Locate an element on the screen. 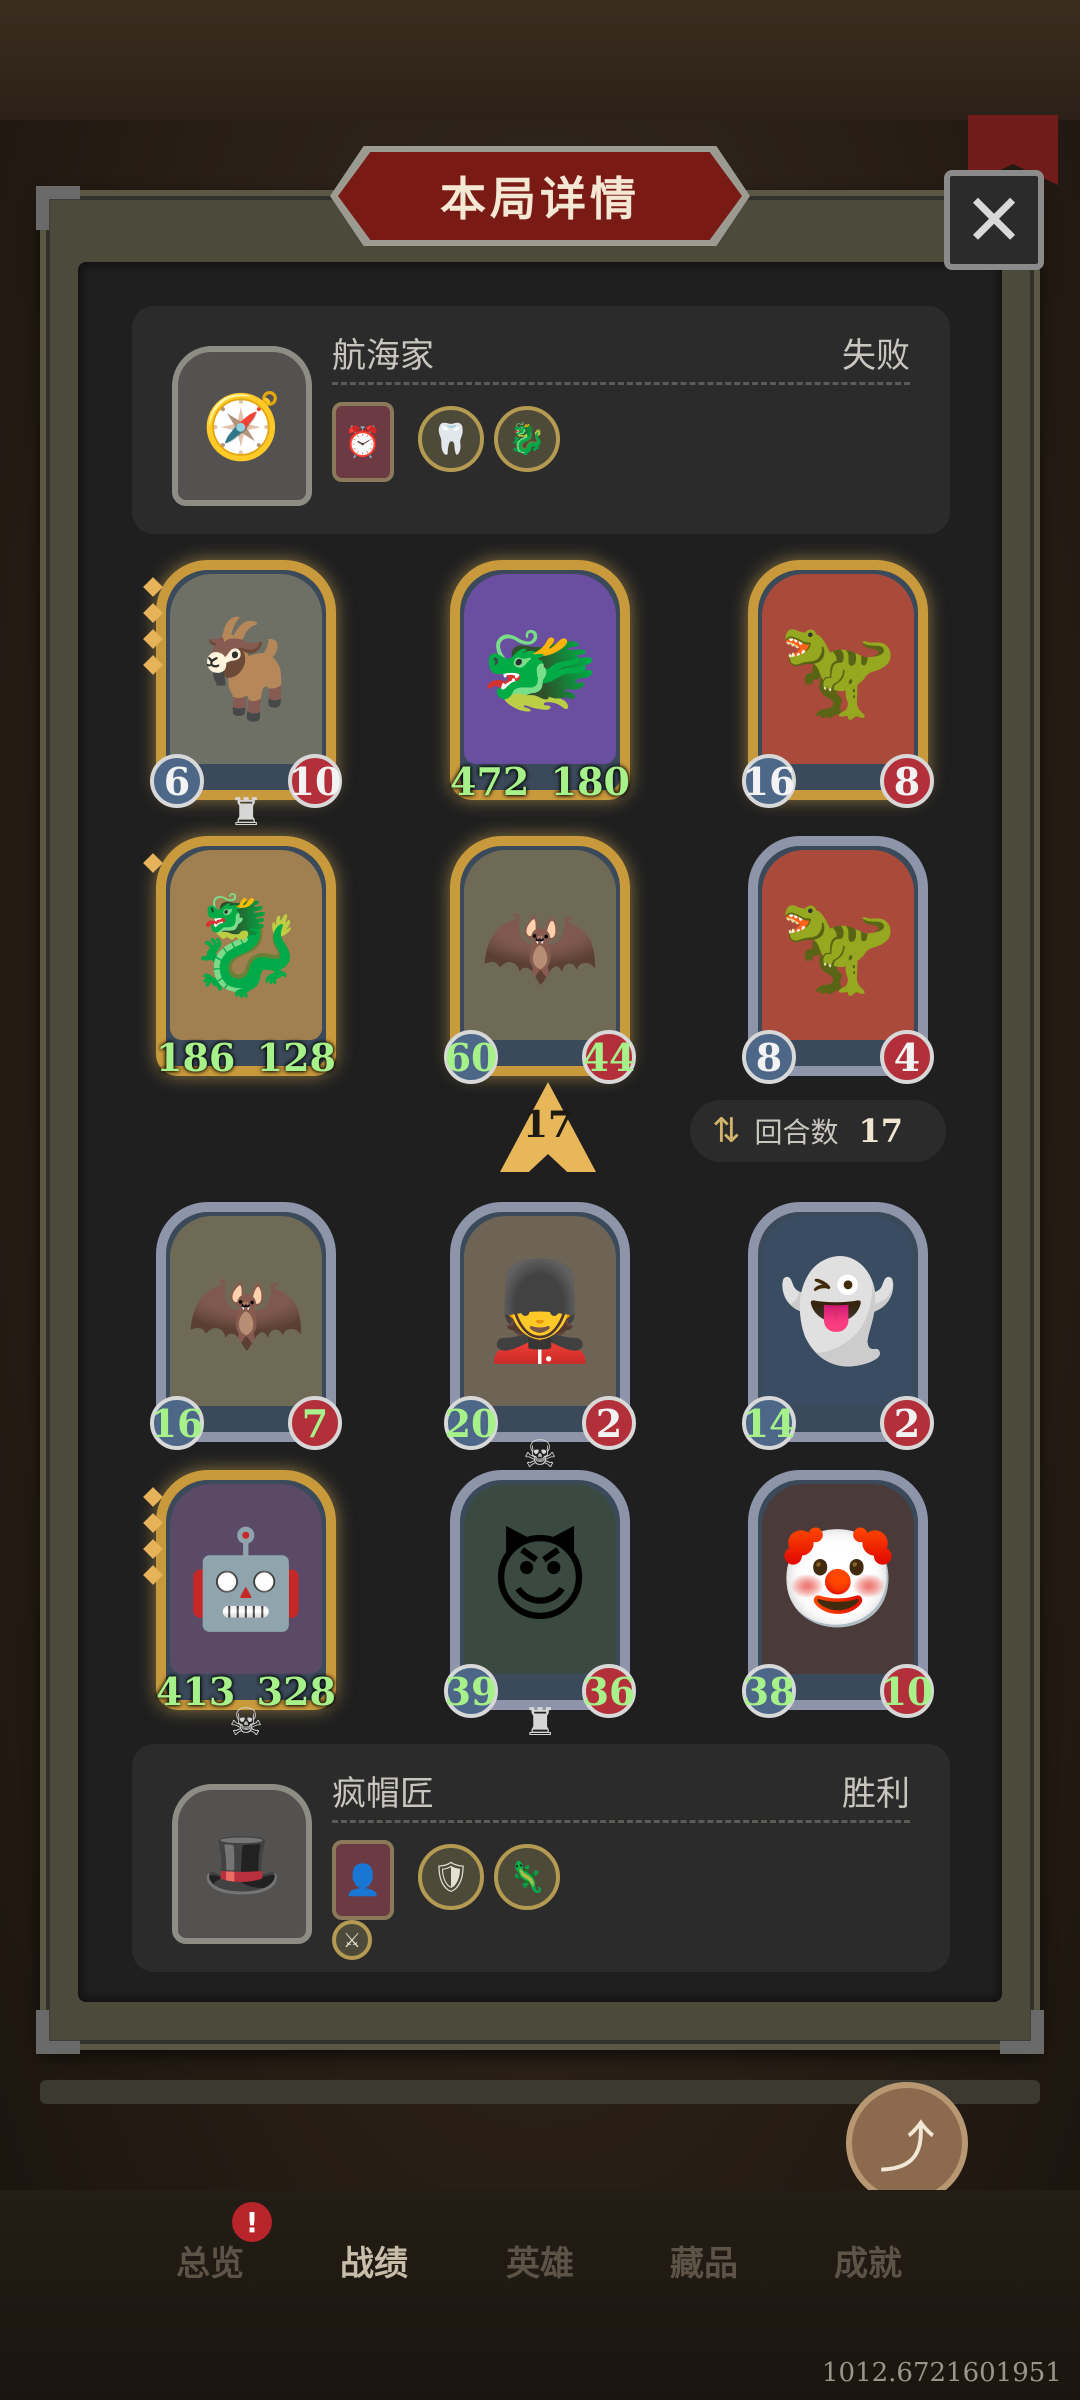 This screenshot has height=2400, width=1080. deathrattle-icon: ☠ is located at coordinates (246, 1722).